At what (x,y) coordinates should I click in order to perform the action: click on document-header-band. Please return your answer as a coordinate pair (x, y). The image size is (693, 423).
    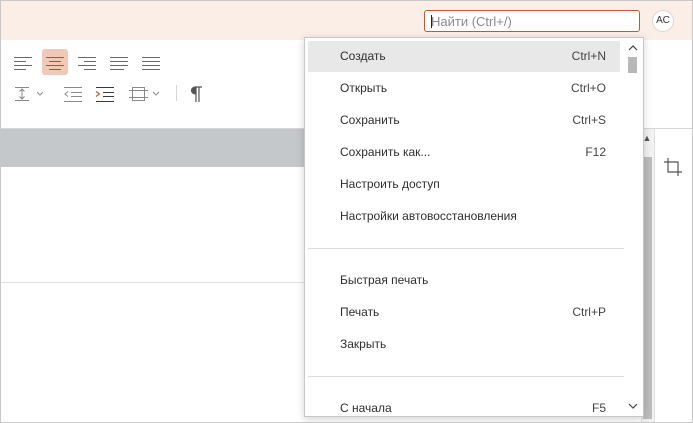
    Looking at the image, I should click on (153, 148).